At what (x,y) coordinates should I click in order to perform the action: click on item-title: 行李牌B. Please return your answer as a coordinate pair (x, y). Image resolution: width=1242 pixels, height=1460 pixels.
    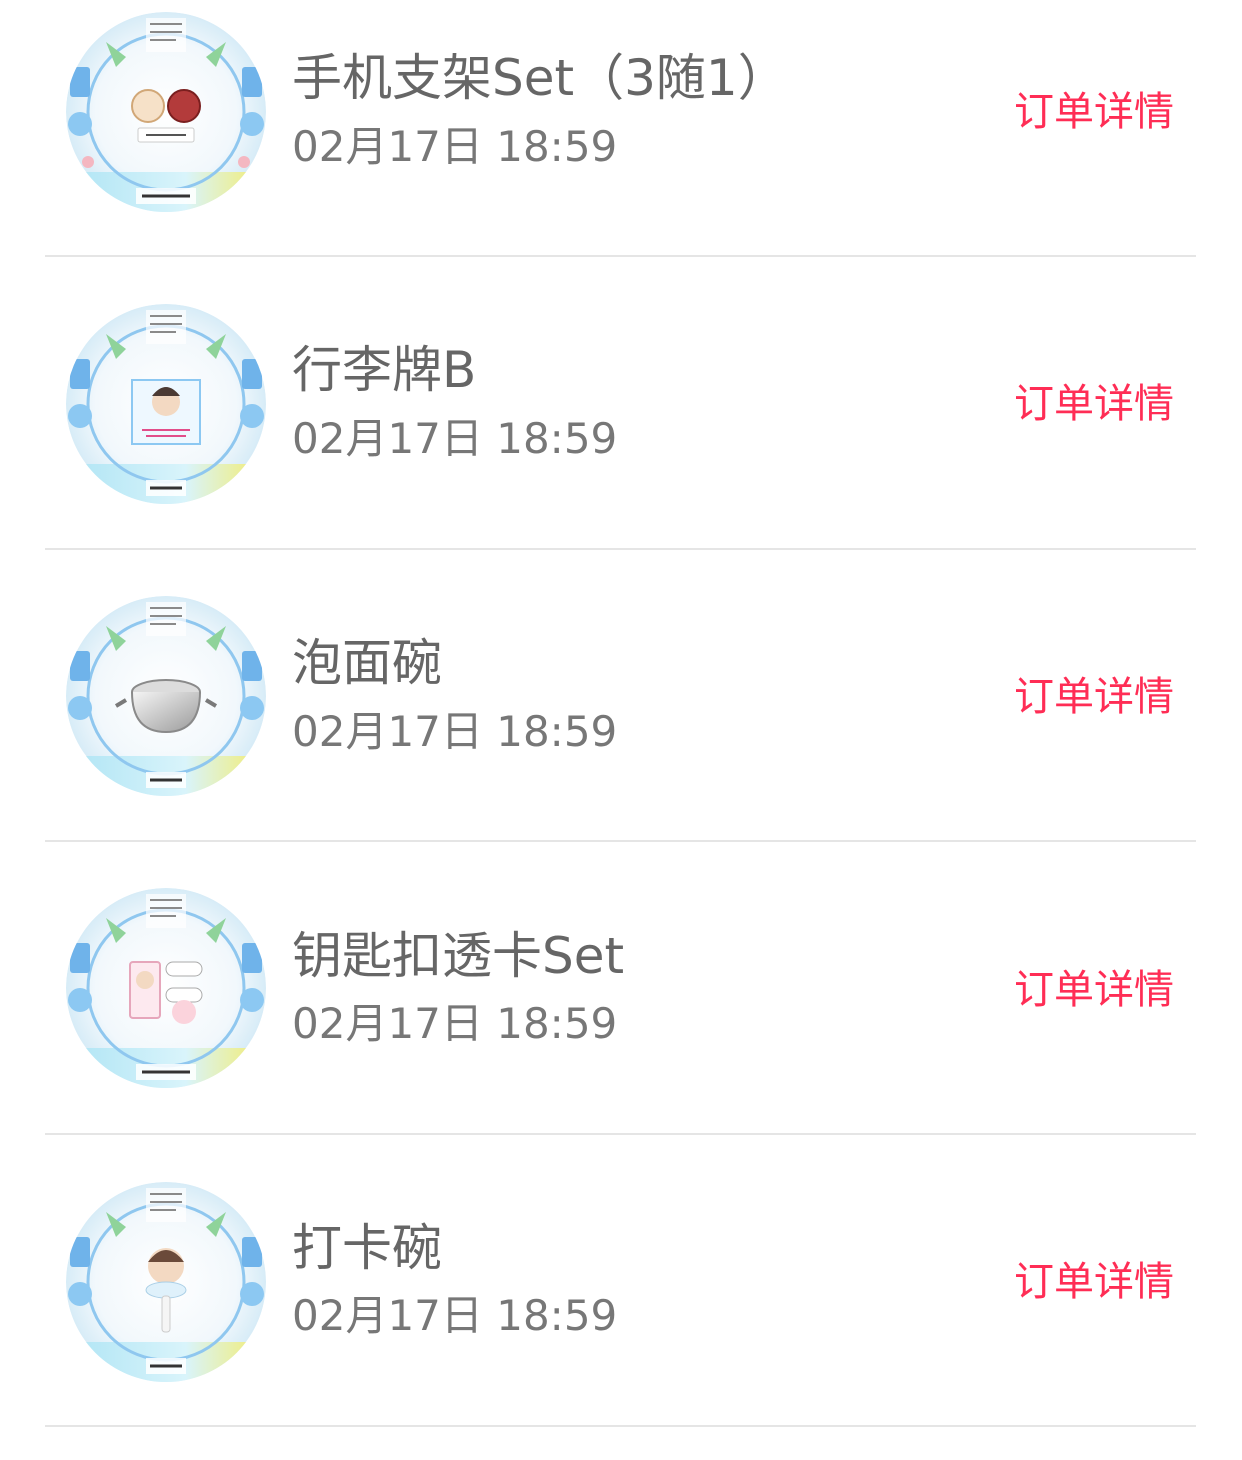
    Looking at the image, I should click on (384, 370).